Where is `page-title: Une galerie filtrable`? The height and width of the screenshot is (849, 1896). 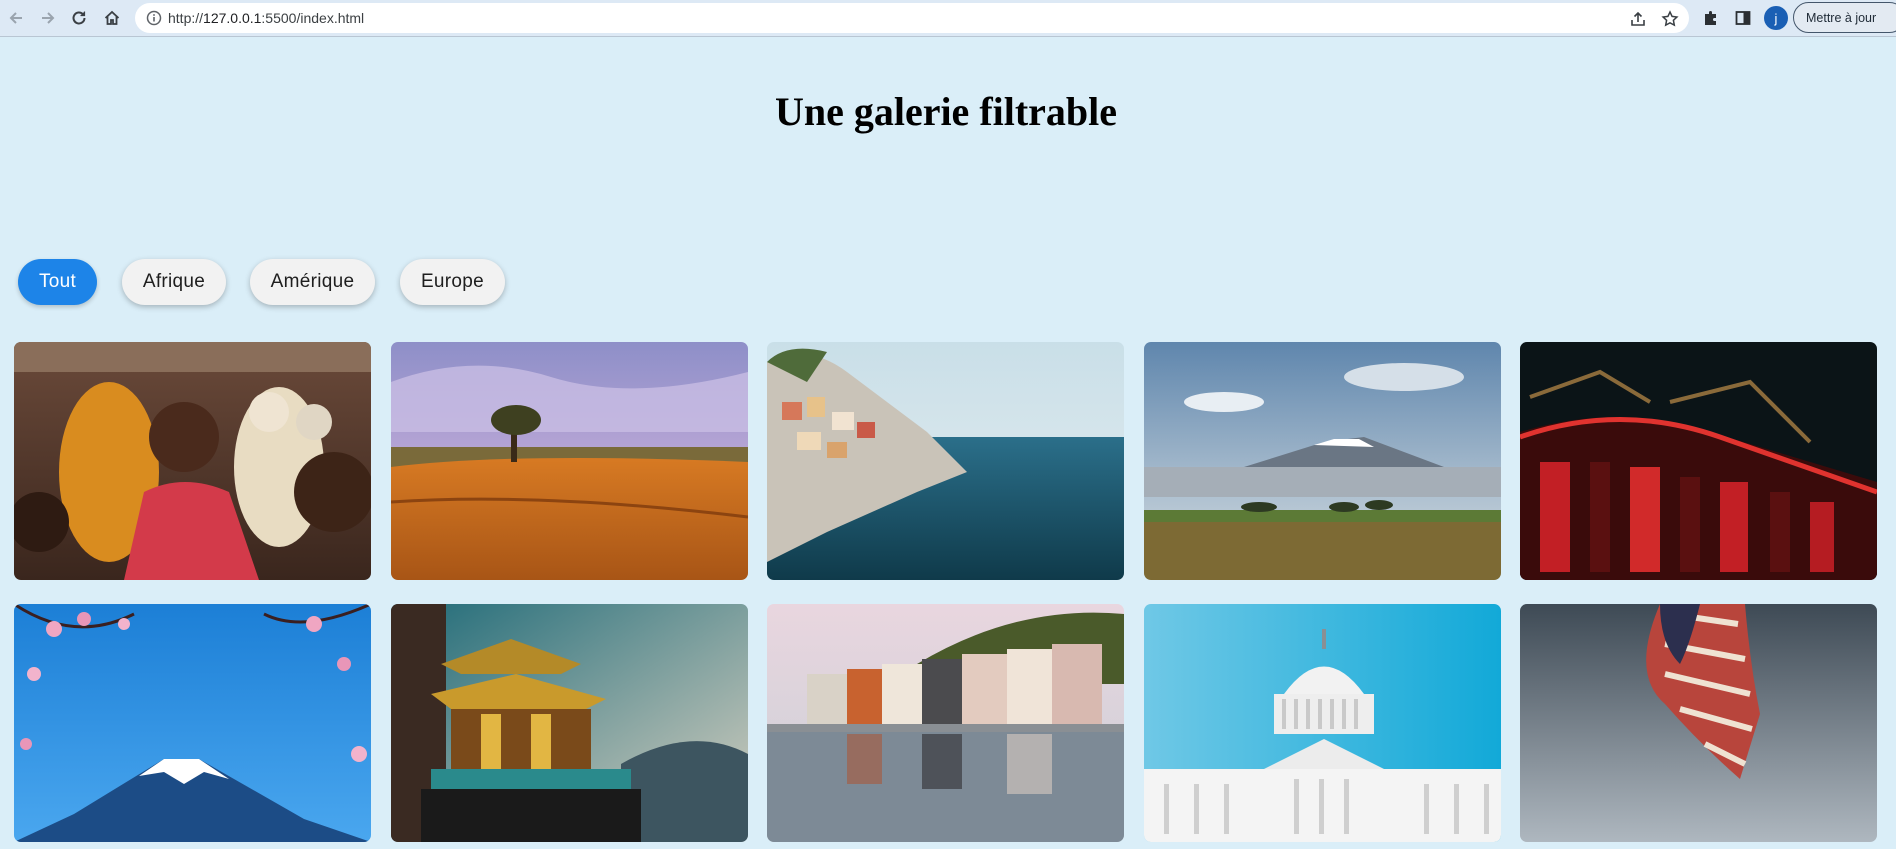 page-title: Une galerie filtrable is located at coordinates (946, 111).